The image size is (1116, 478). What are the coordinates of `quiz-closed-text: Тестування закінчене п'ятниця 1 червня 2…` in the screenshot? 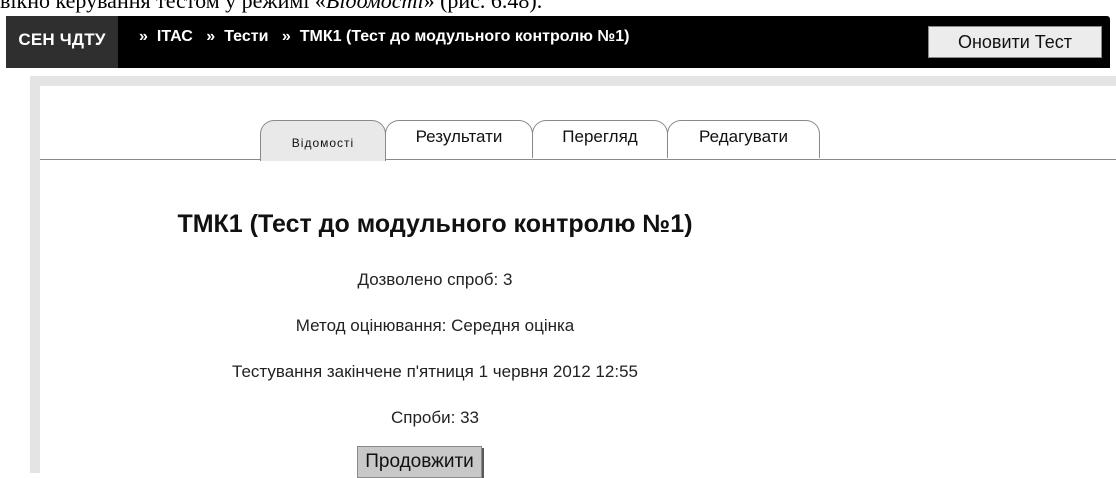 It's located at (435, 371).